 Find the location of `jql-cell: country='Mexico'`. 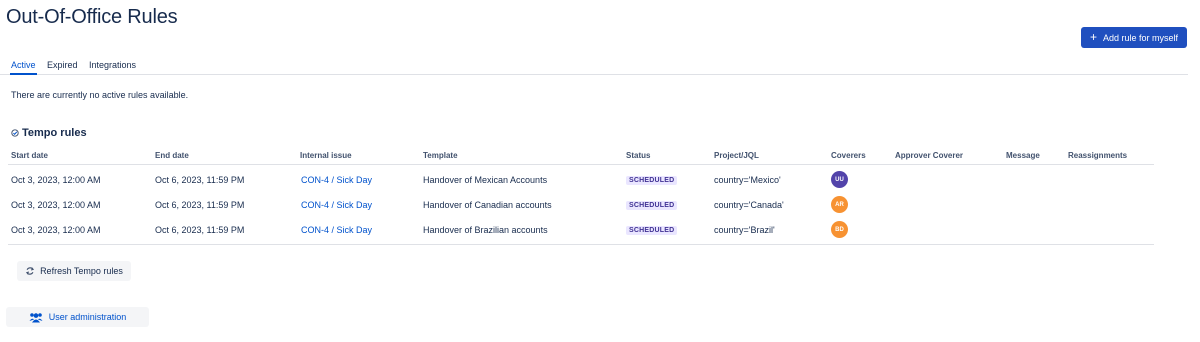

jql-cell: country='Mexico' is located at coordinates (747, 180).